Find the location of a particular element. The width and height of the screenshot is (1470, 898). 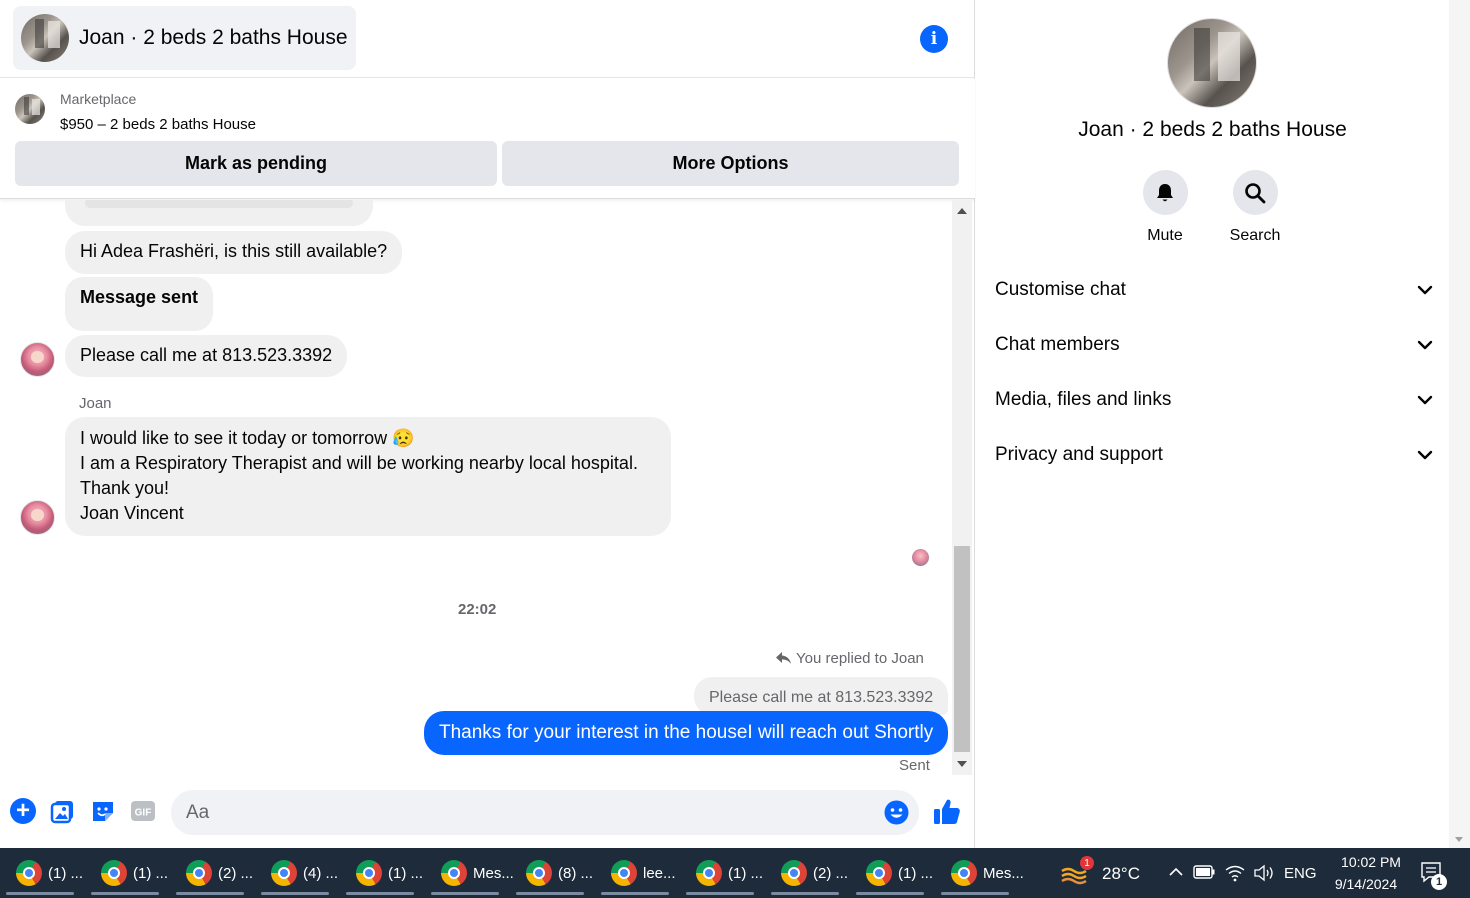

message-input is located at coordinates (545, 812).